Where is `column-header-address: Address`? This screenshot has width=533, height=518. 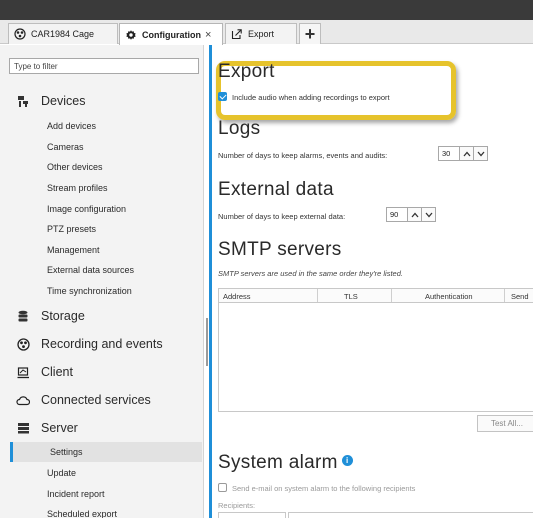 column-header-address: Address is located at coordinates (237, 296).